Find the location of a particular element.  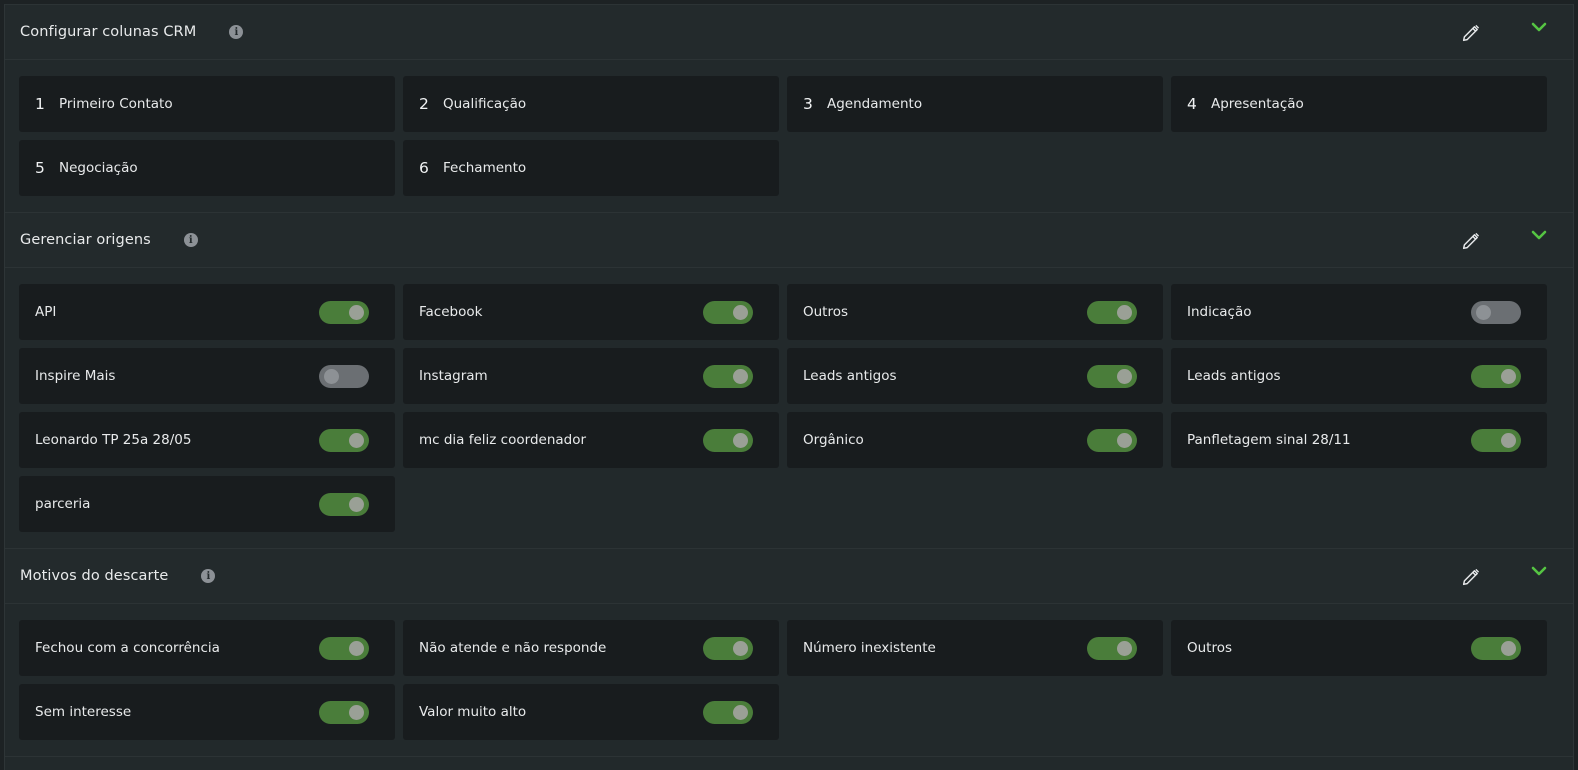

item-label: Orgânico is located at coordinates (833, 440).